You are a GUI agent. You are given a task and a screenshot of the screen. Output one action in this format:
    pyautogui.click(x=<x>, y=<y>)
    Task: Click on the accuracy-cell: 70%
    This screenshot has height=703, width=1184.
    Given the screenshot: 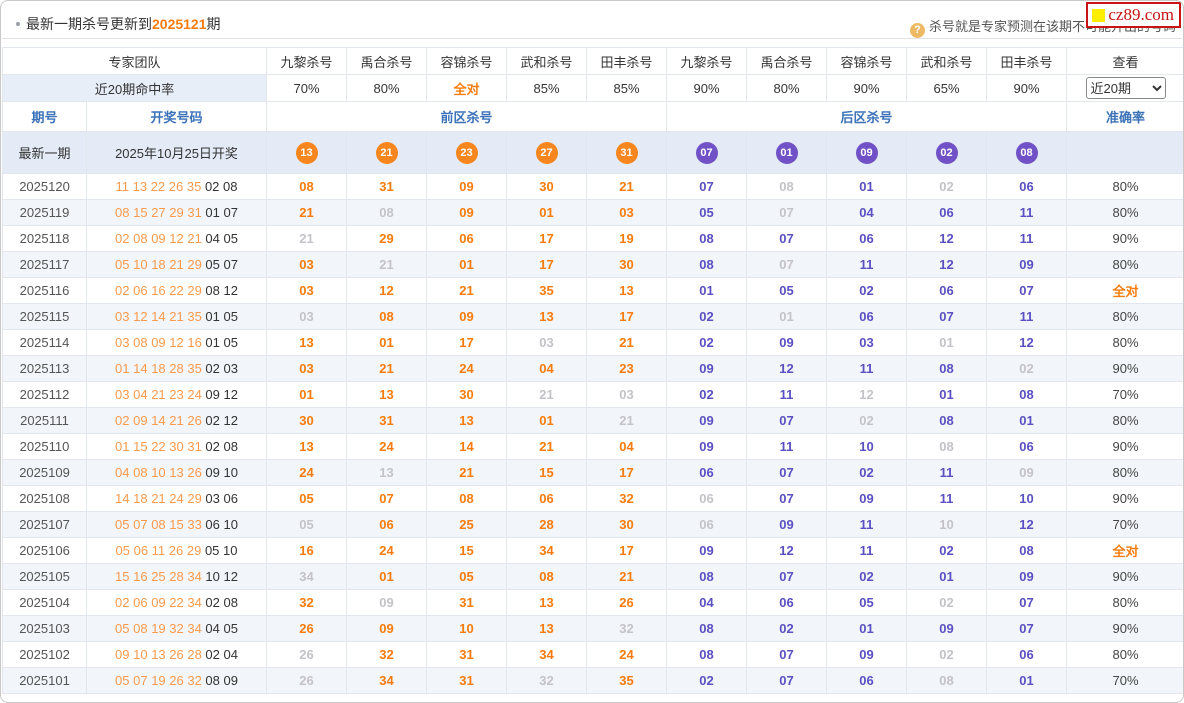 What is the action you would take?
    pyautogui.click(x=1124, y=680)
    